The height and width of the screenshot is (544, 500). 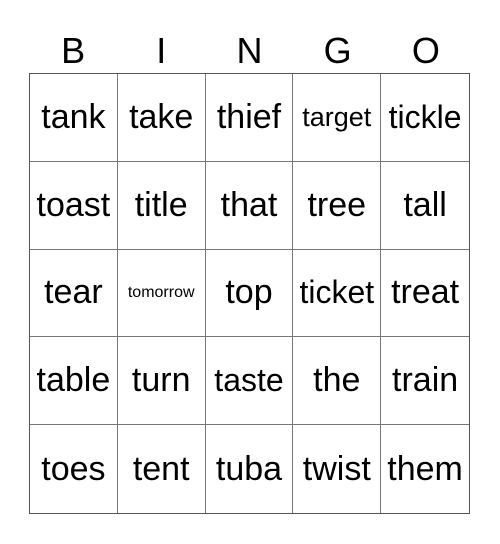 What do you see at coordinates (74, 118) in the screenshot?
I see `bingo-cell: tank` at bounding box center [74, 118].